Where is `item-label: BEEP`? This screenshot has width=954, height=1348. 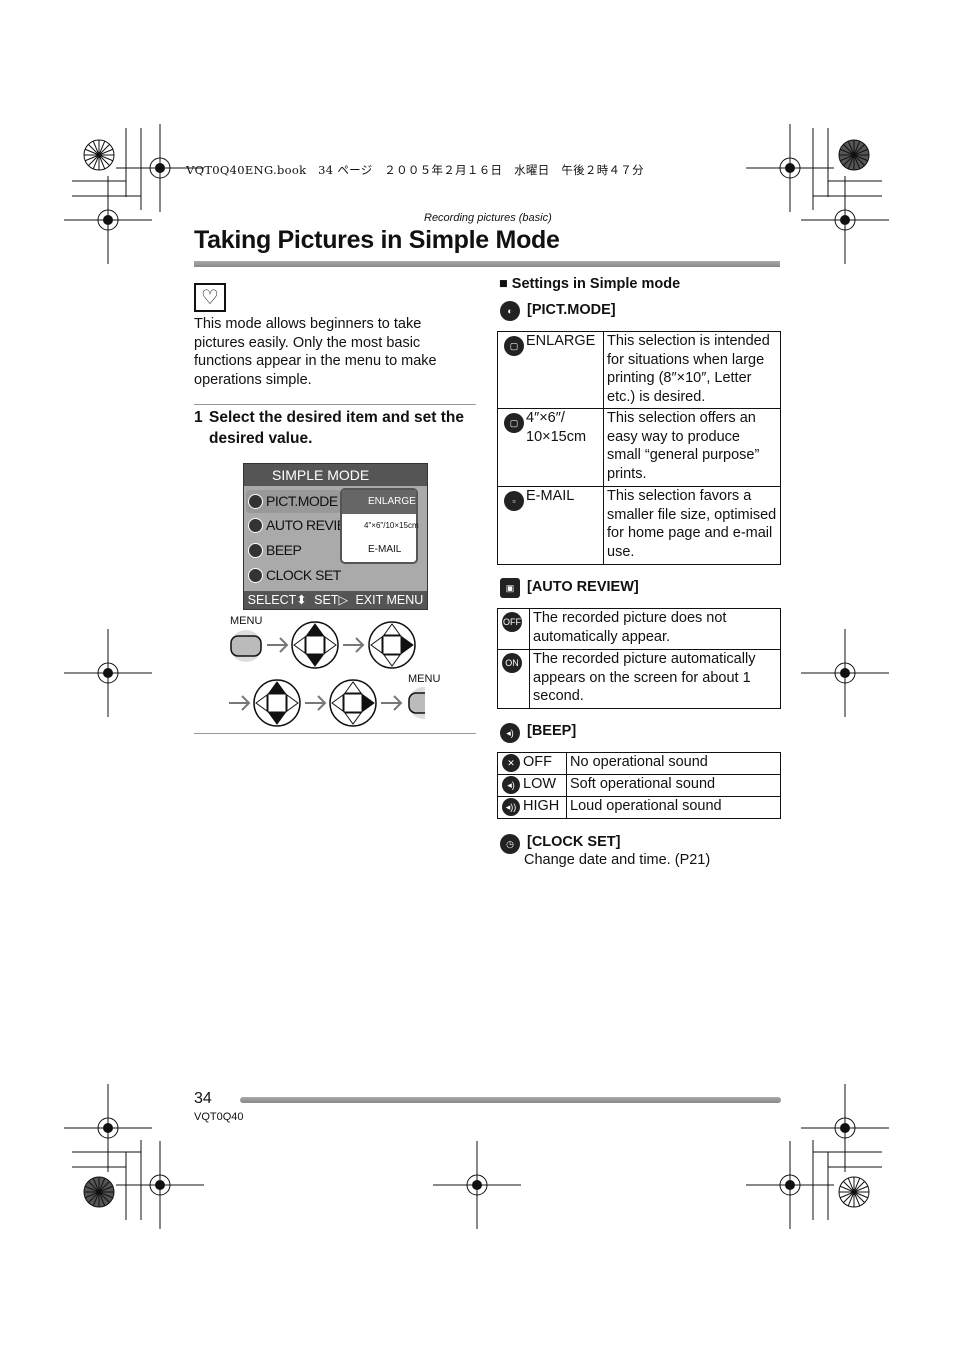 item-label: BEEP is located at coordinates (284, 550).